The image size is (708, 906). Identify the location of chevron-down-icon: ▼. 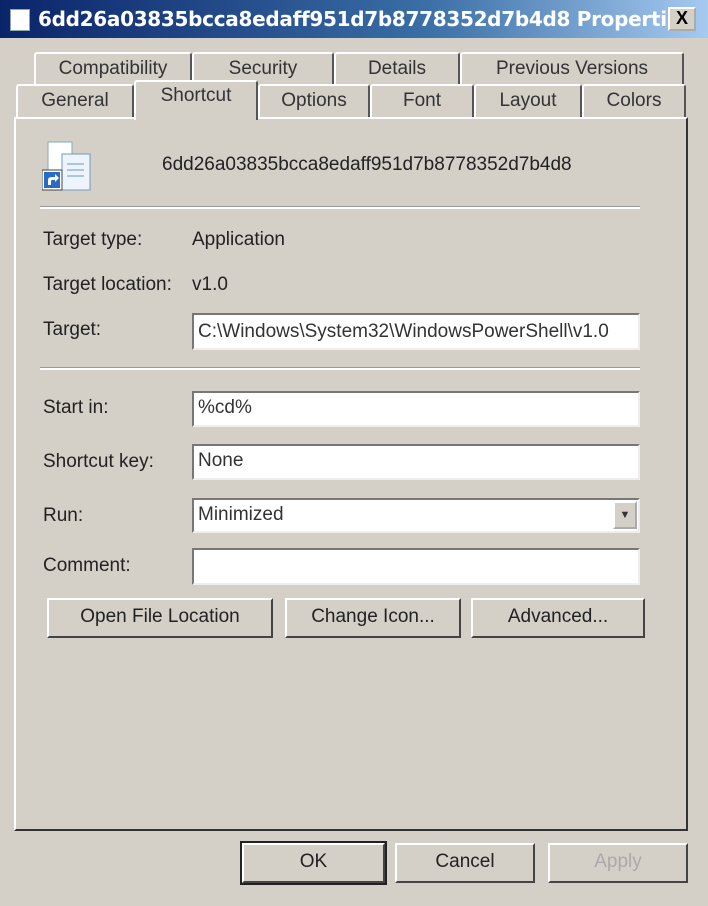
(625, 515).